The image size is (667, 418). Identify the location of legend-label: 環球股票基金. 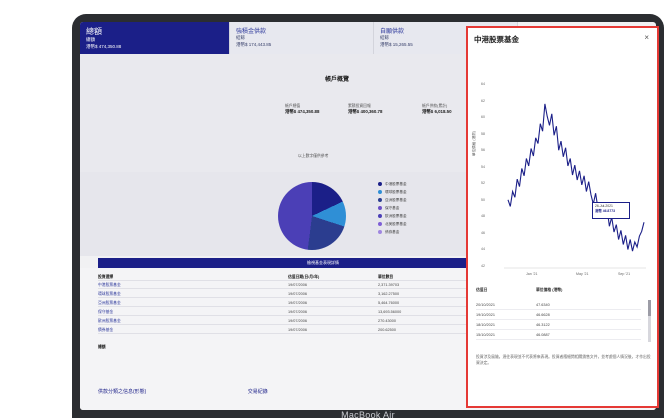
(396, 191).